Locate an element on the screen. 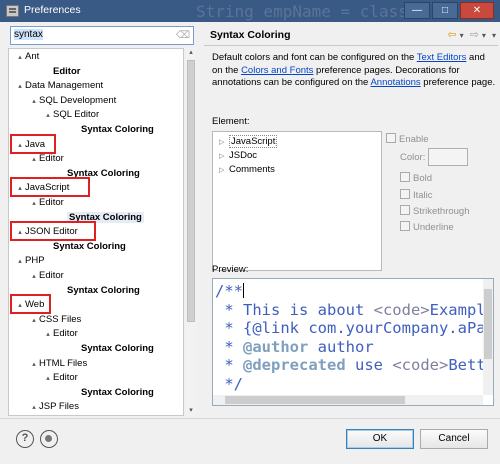 This screenshot has height=464, width=500. tree-item: ▴ JSP Files is located at coordinates (54, 406).